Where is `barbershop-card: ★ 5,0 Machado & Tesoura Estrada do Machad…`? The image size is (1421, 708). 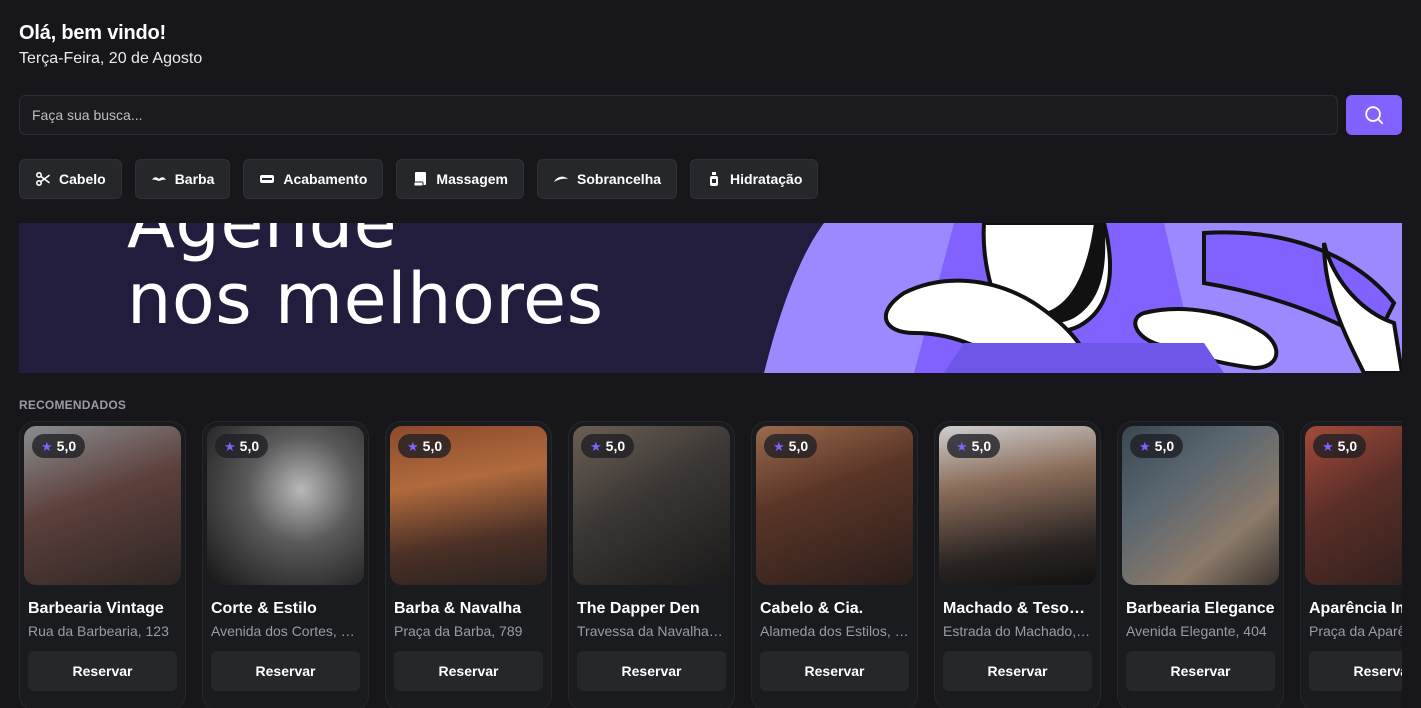 barbershop-card: ★ 5,0 Machado & Tesoura Estrada do Machad… is located at coordinates (1017, 564).